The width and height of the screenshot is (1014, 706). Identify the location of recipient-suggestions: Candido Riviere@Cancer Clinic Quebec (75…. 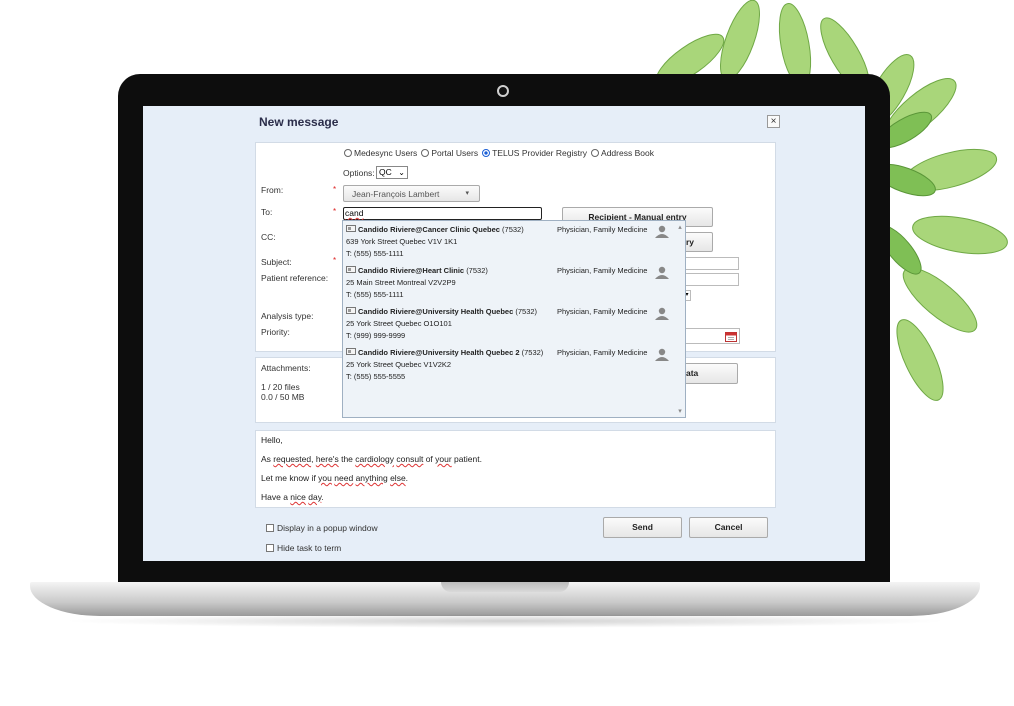
(514, 319).